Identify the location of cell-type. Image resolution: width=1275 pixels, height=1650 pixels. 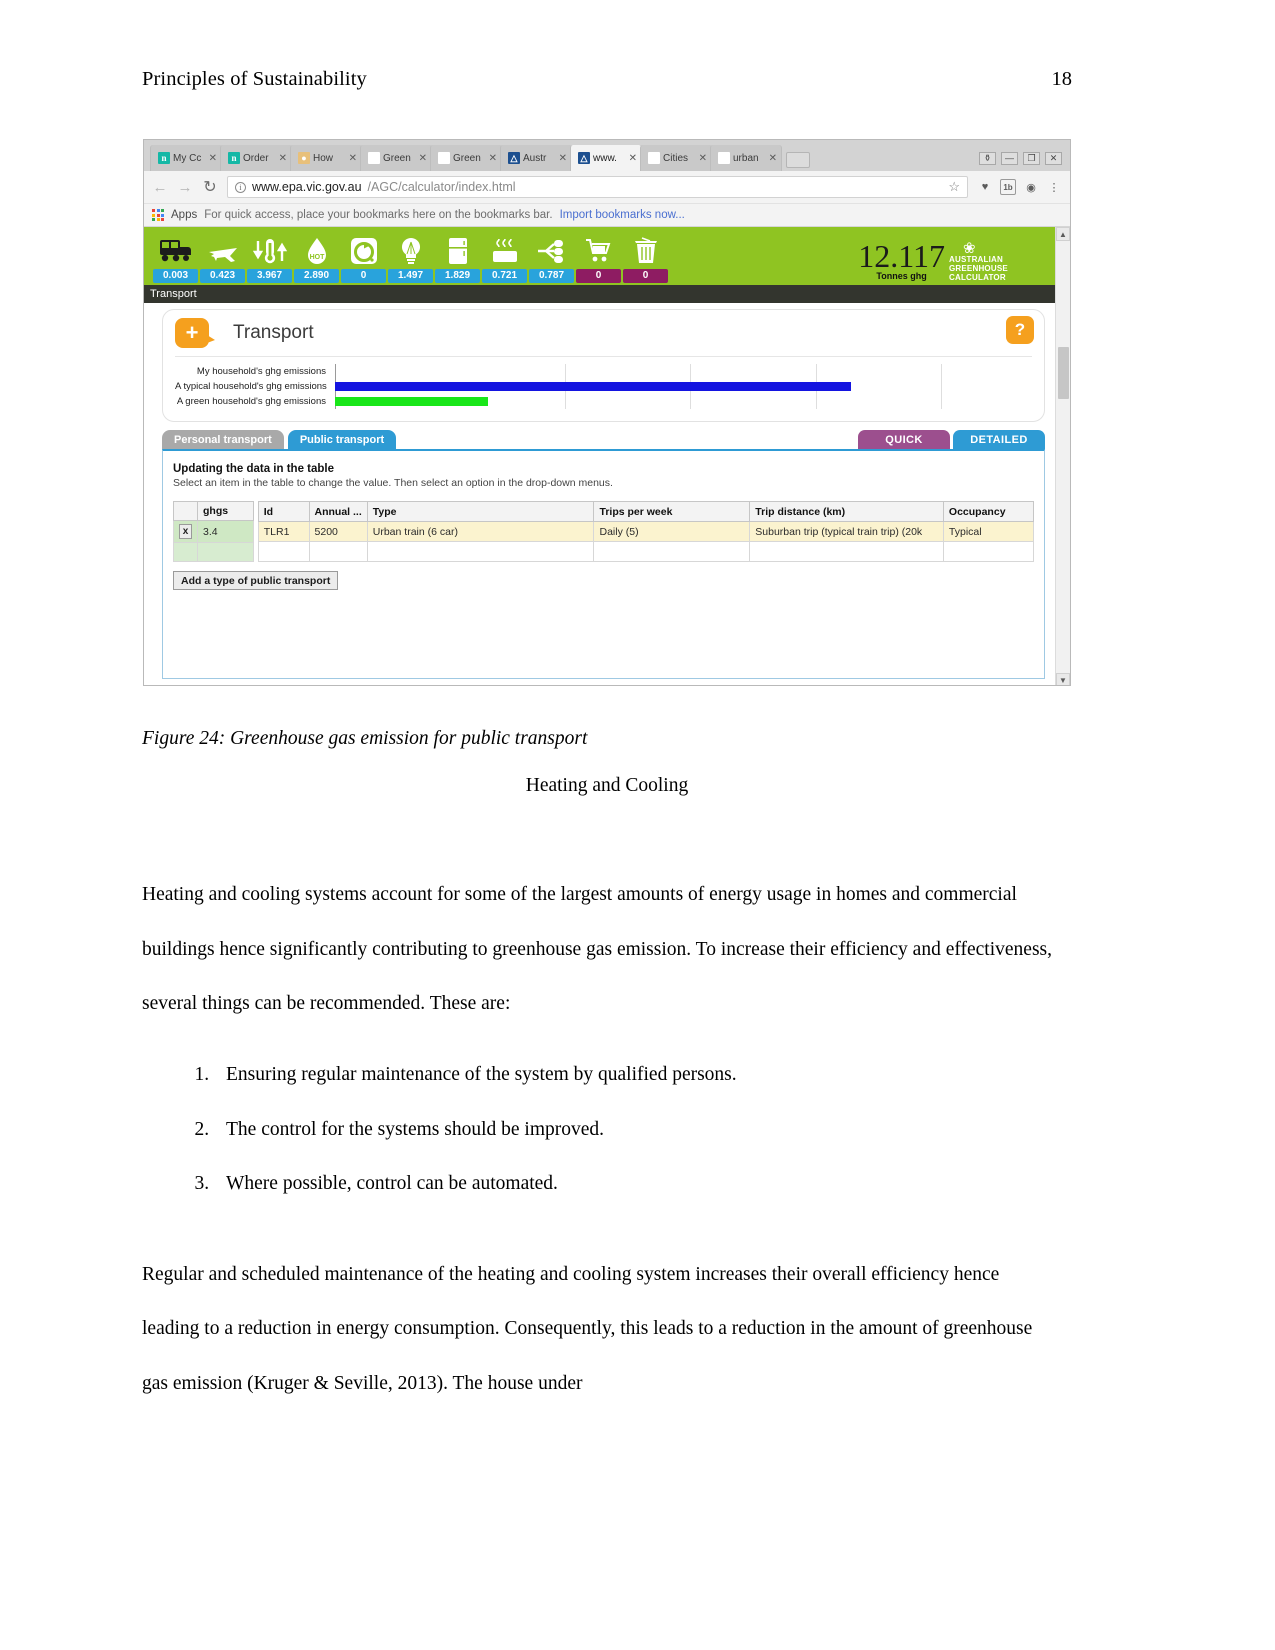
(480, 551).